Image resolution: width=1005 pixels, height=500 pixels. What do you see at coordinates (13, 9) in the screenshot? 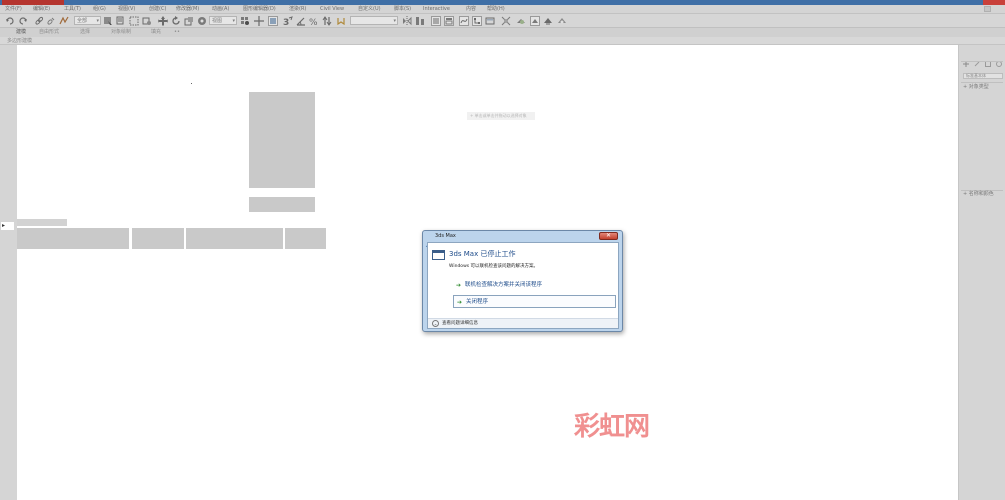
I see `menu-file: 文件(F)` at bounding box center [13, 9].